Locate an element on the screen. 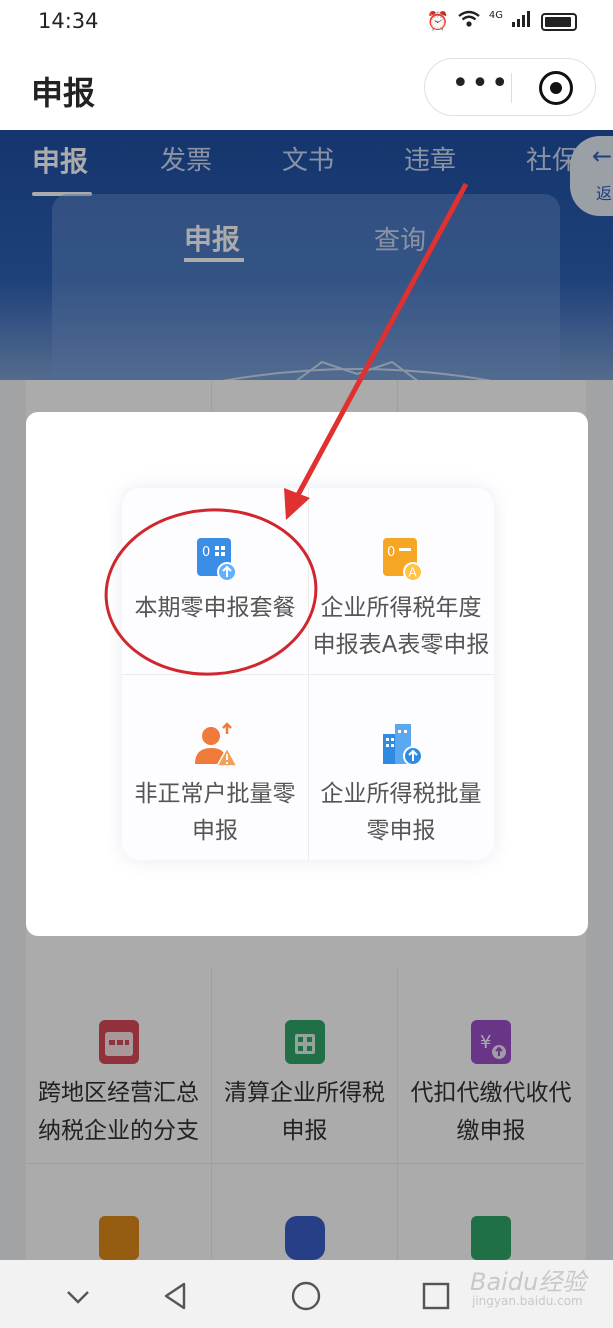 The height and width of the screenshot is (1328, 613). option-current-period-zero: 0 本期零申报套餐 is located at coordinates (215, 581).